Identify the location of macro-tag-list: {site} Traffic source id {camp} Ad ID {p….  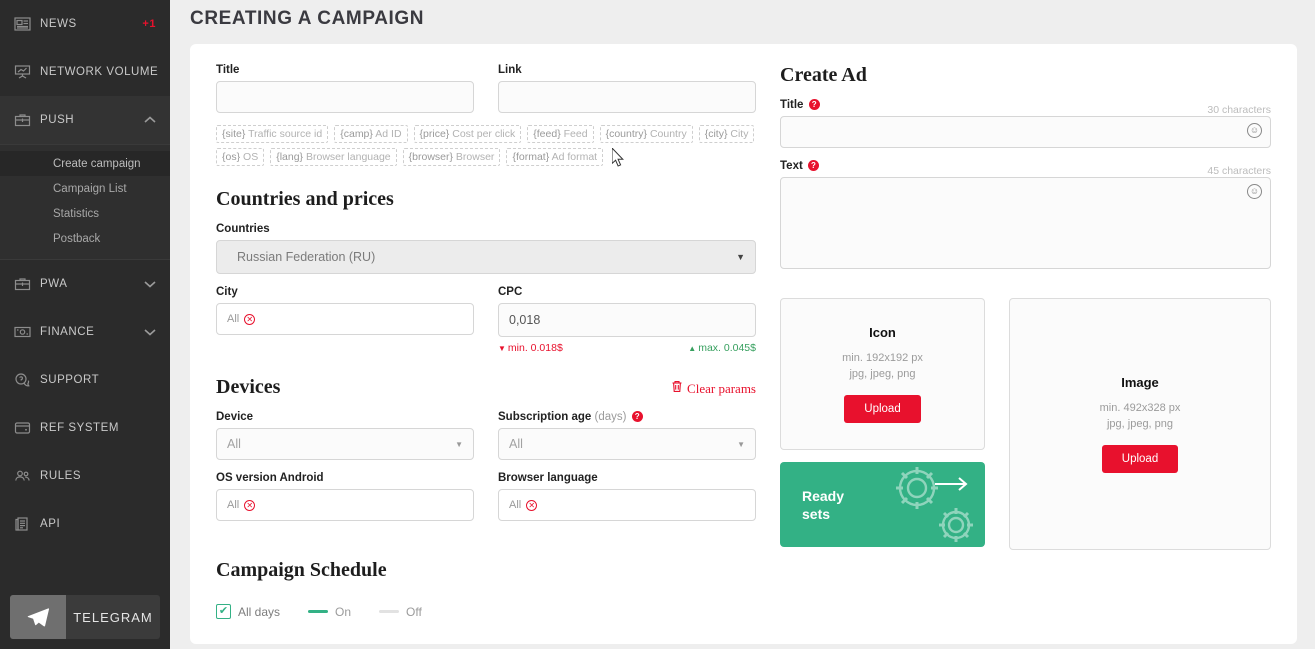
(486, 145).